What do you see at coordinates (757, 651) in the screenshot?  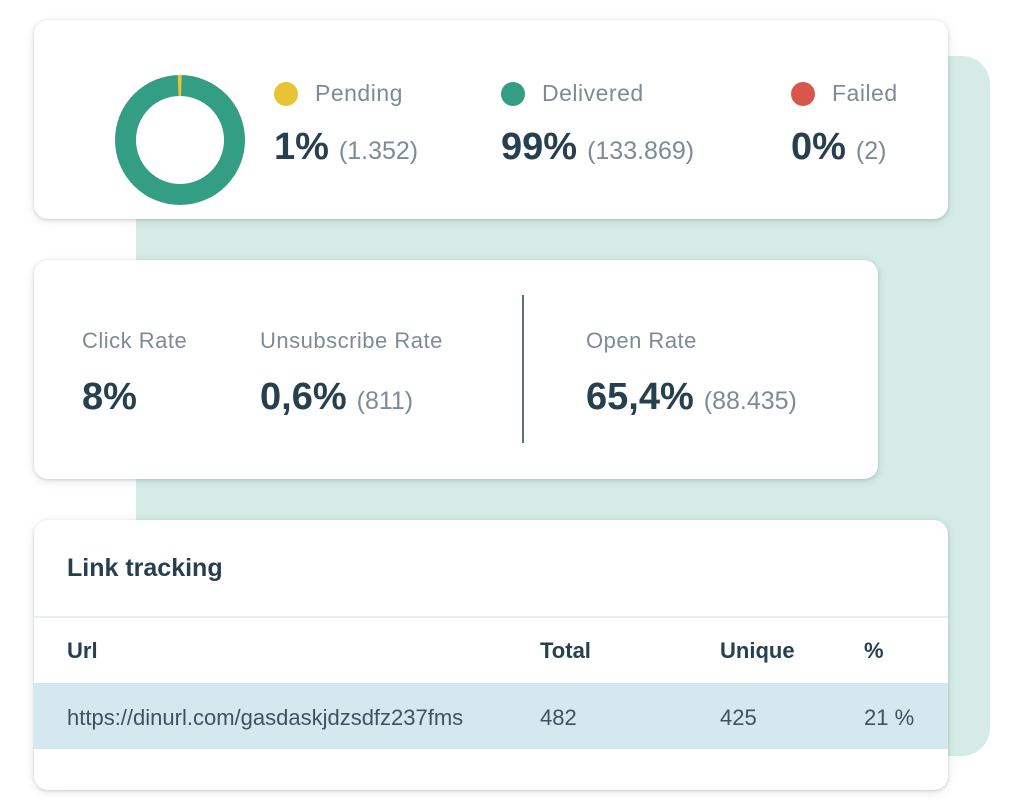 I see `column-header-unique: Unique` at bounding box center [757, 651].